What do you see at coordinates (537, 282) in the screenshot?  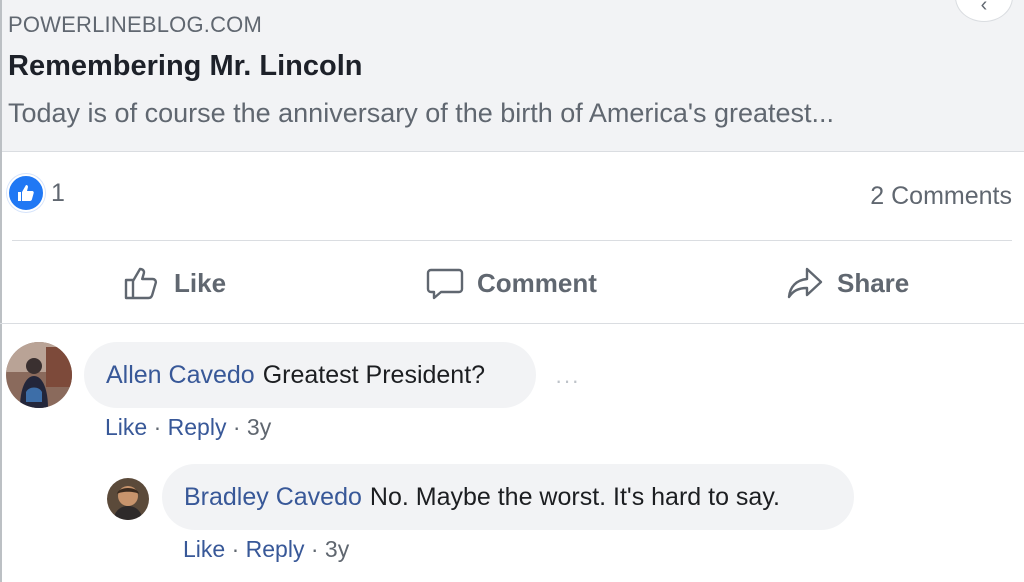 I see `comment-button-label: Comment` at bounding box center [537, 282].